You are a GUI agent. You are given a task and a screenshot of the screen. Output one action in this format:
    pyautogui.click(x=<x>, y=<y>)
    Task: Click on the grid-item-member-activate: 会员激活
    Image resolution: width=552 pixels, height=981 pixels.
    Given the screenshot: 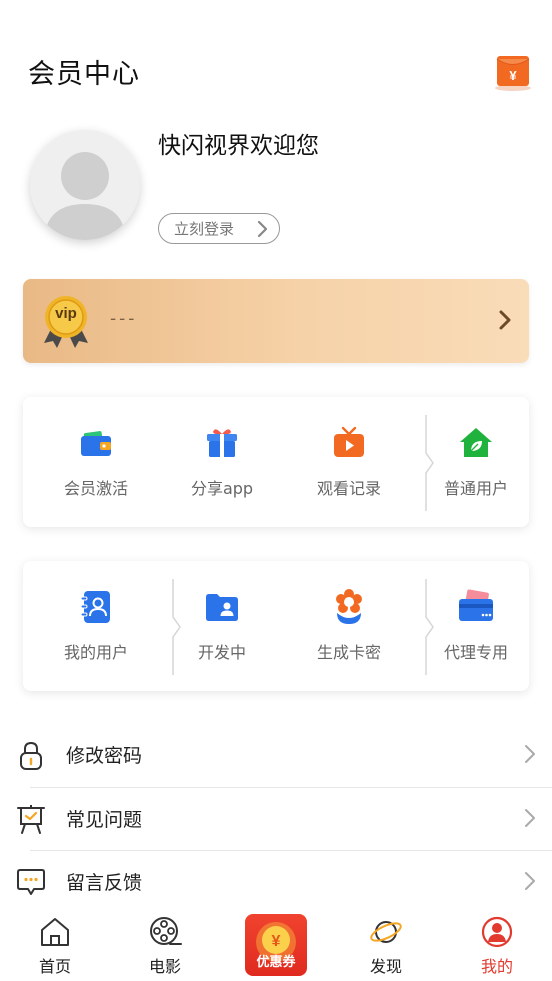 What is the action you would take?
    pyautogui.click(x=96, y=461)
    